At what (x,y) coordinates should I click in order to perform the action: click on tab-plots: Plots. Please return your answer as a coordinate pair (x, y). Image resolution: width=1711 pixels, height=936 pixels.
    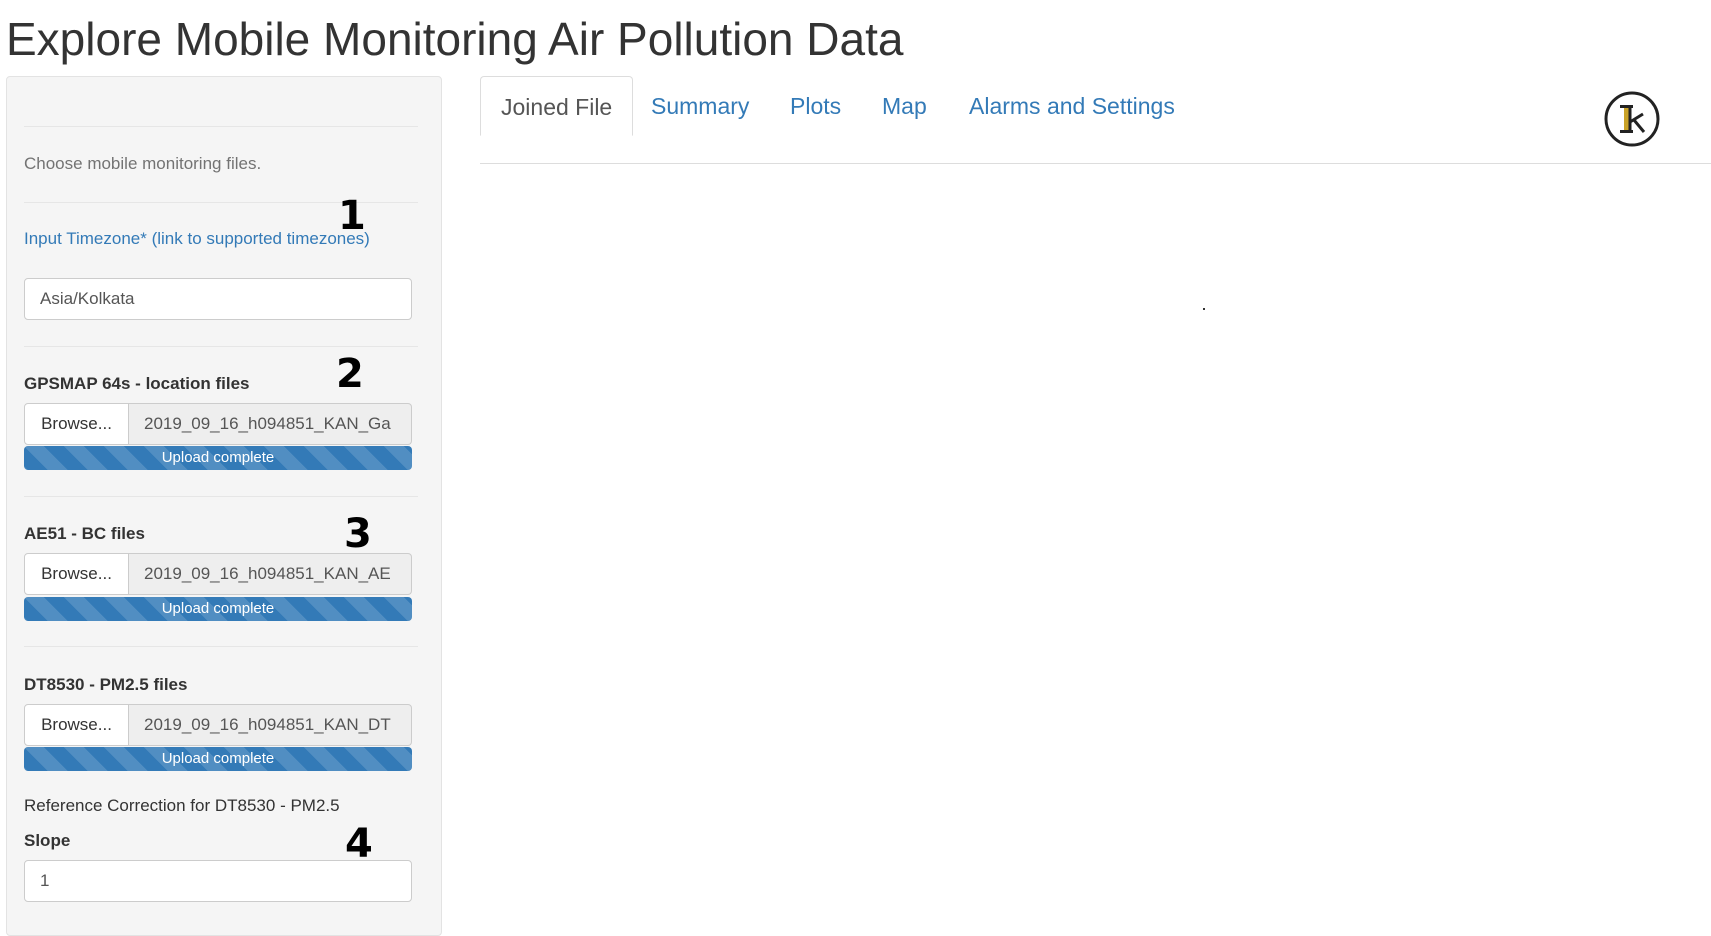
    Looking at the image, I should click on (815, 106).